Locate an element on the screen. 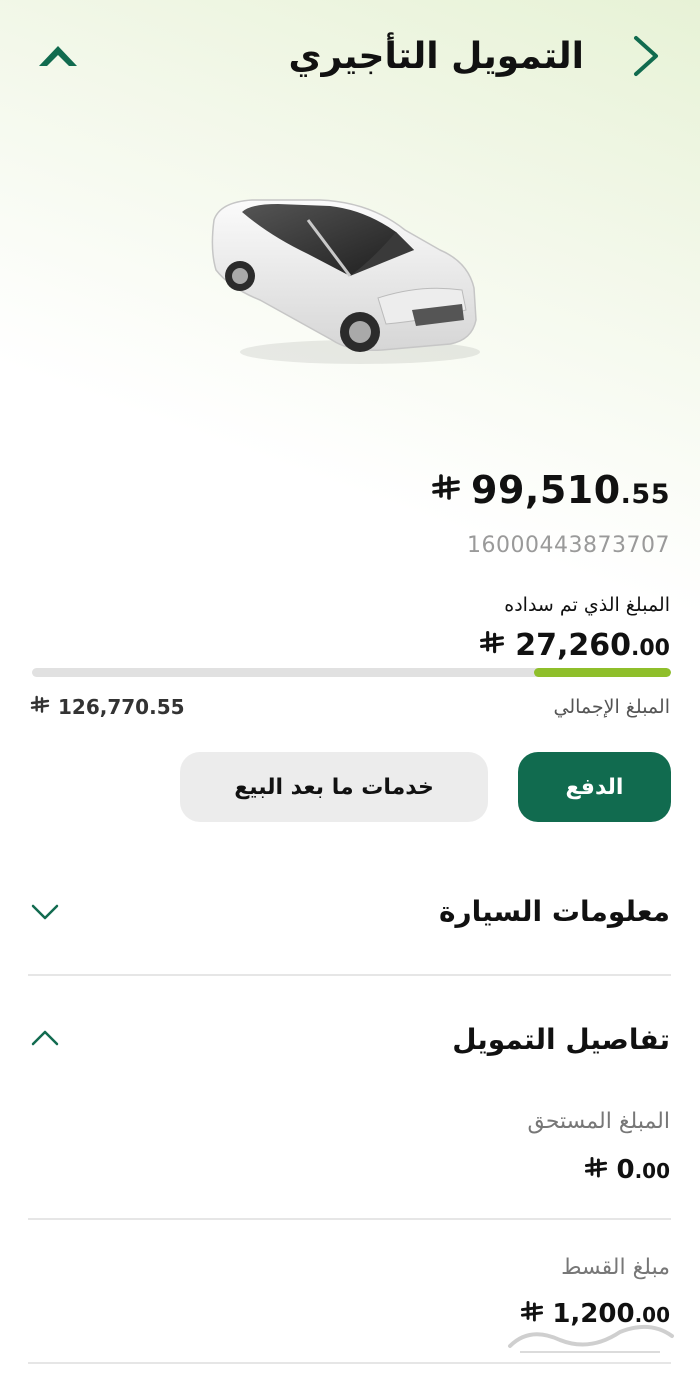 Image resolution: width=700 pixels, height=1376 pixels. chevron-up-icon is located at coordinates (45, 1038).